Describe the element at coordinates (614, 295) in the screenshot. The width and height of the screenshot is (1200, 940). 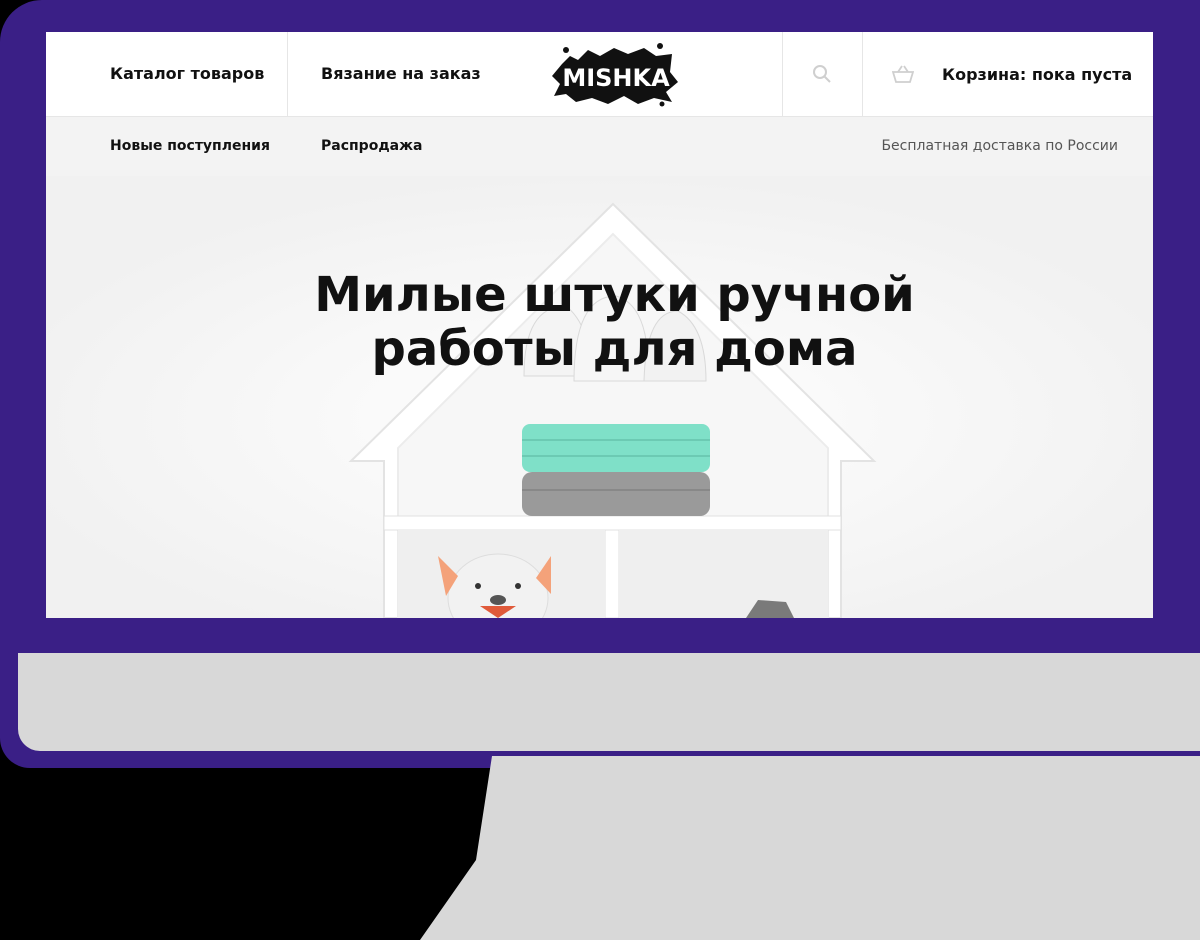
I see `hero-title-line1: Милые штуки ручной` at that location.